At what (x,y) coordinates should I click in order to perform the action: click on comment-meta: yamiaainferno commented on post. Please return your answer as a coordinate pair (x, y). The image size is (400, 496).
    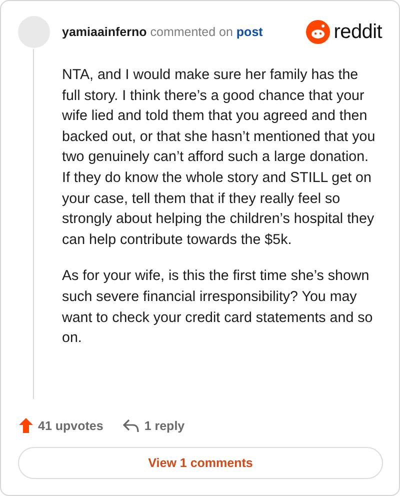
    Looking at the image, I should click on (163, 32).